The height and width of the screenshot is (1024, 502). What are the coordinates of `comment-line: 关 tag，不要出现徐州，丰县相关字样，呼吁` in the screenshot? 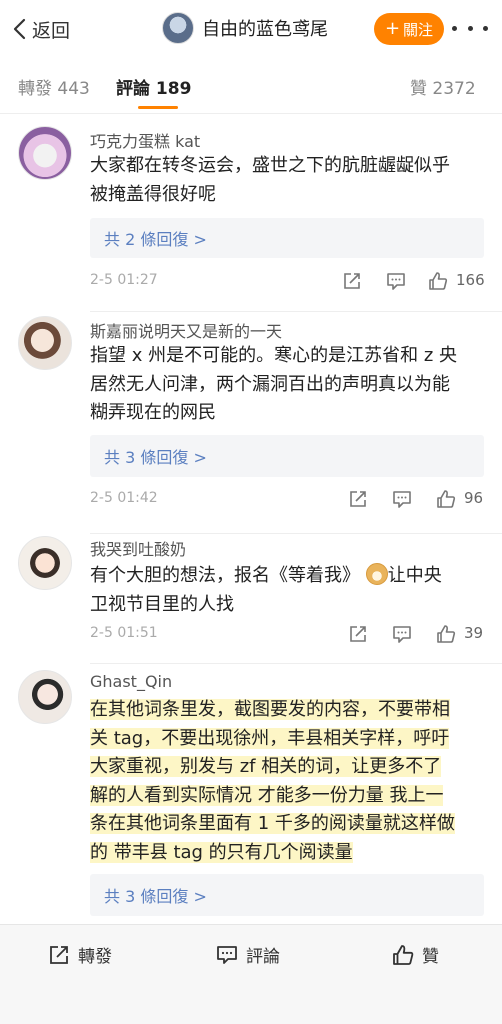 It's located at (293, 739).